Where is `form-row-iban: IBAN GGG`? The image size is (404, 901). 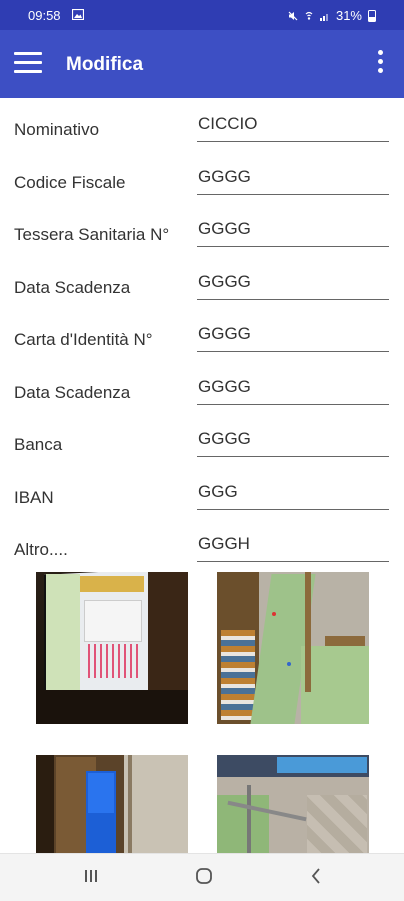
form-row-iban: IBAN GGG is located at coordinates (202, 492).